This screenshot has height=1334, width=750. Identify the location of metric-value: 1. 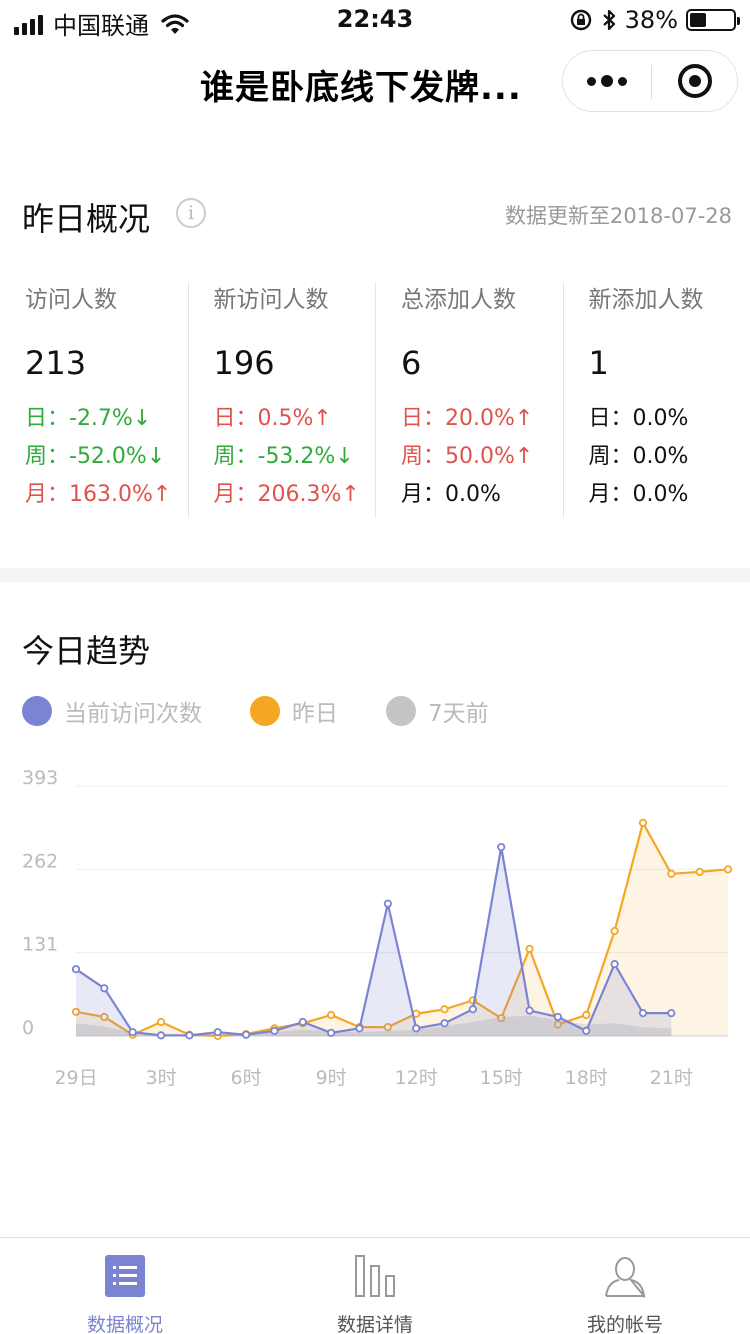
(598, 363).